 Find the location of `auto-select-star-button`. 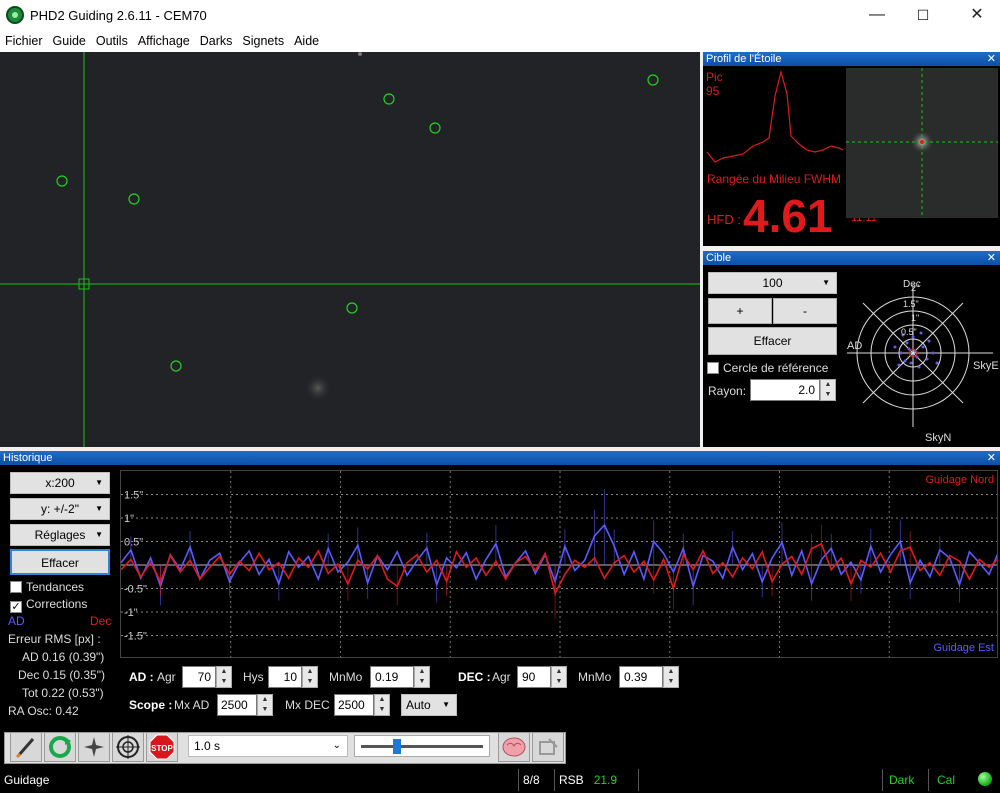

auto-select-star-button is located at coordinates (94, 747).